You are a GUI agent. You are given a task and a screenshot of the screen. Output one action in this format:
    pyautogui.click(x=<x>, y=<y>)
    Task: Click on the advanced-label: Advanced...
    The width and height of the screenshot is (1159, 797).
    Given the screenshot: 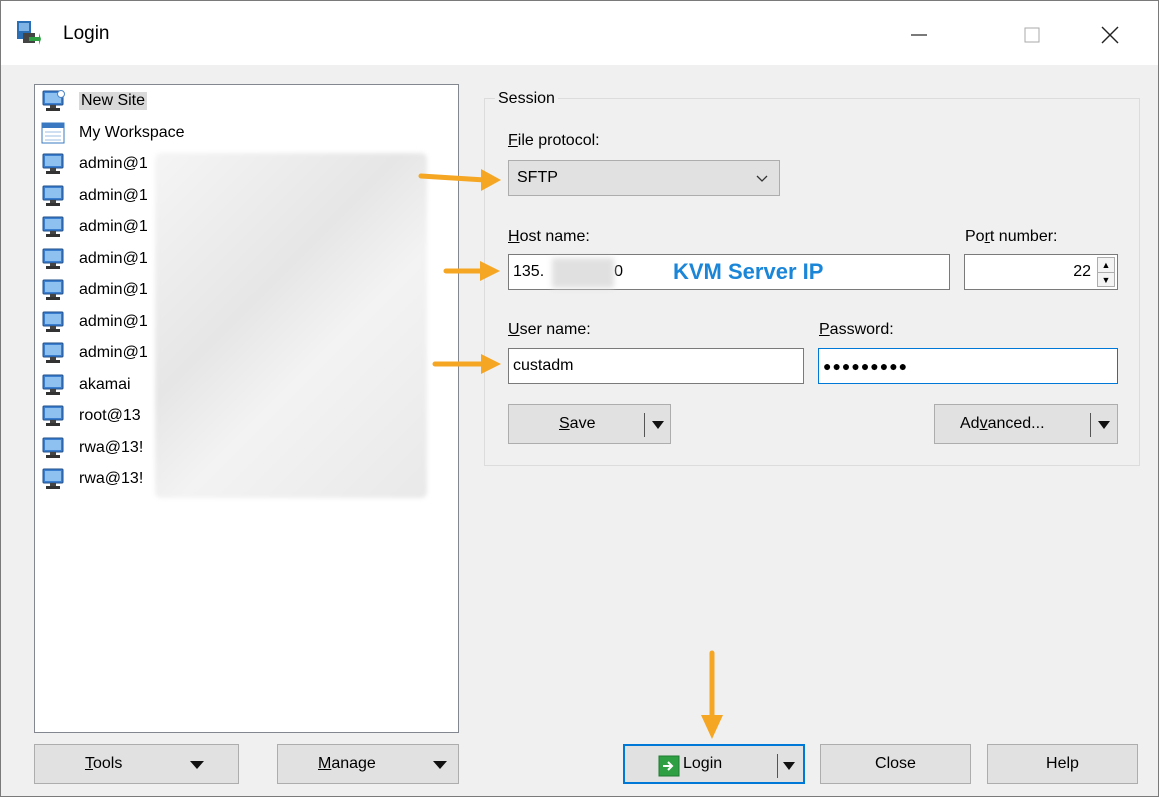 What is the action you would take?
    pyautogui.click(x=1002, y=423)
    